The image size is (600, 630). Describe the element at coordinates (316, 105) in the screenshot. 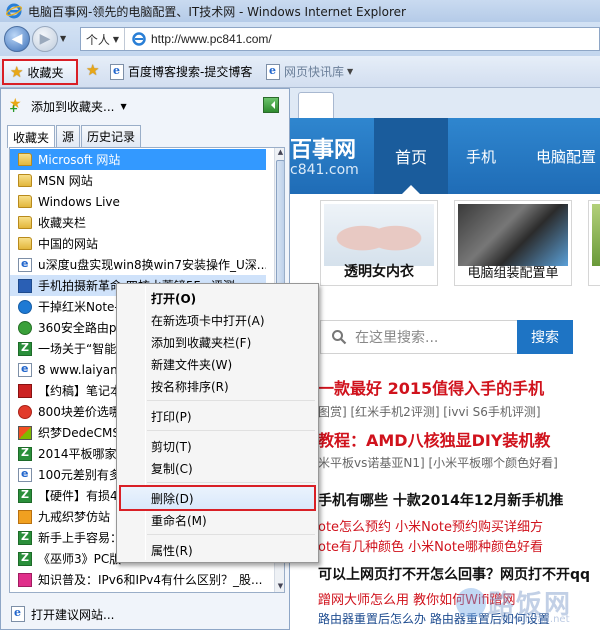

I see `new-tab-button` at that location.